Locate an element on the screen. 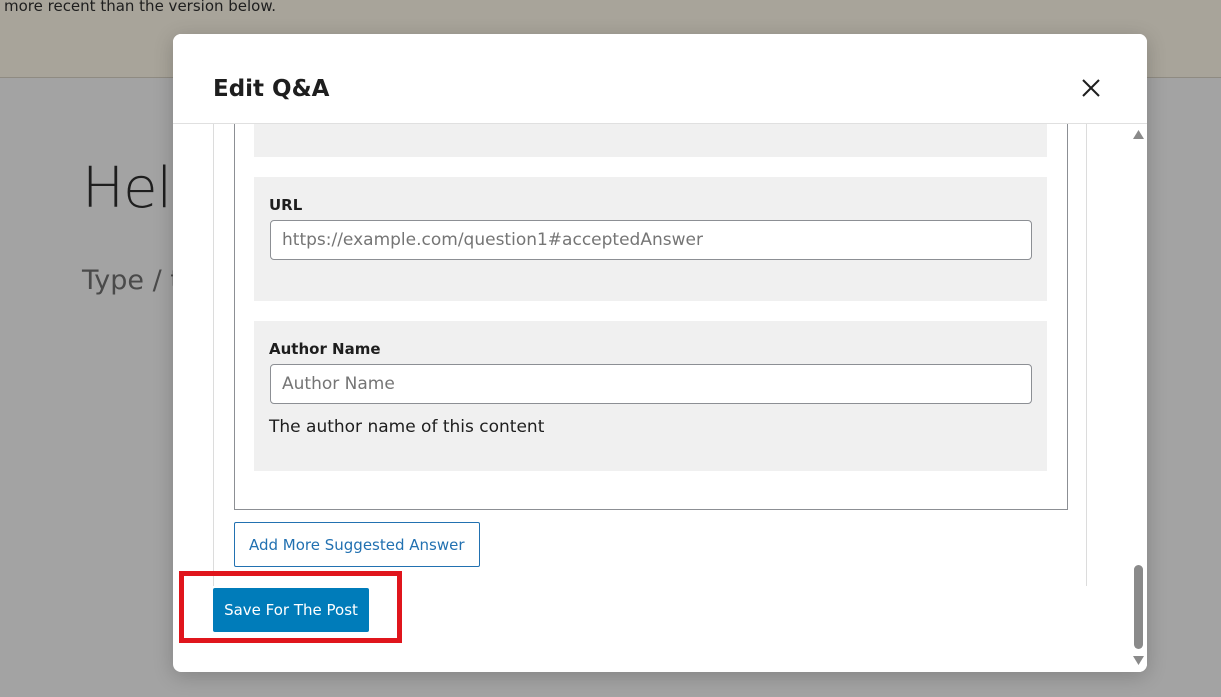  modal-header: Edit Q&A is located at coordinates (660, 79).